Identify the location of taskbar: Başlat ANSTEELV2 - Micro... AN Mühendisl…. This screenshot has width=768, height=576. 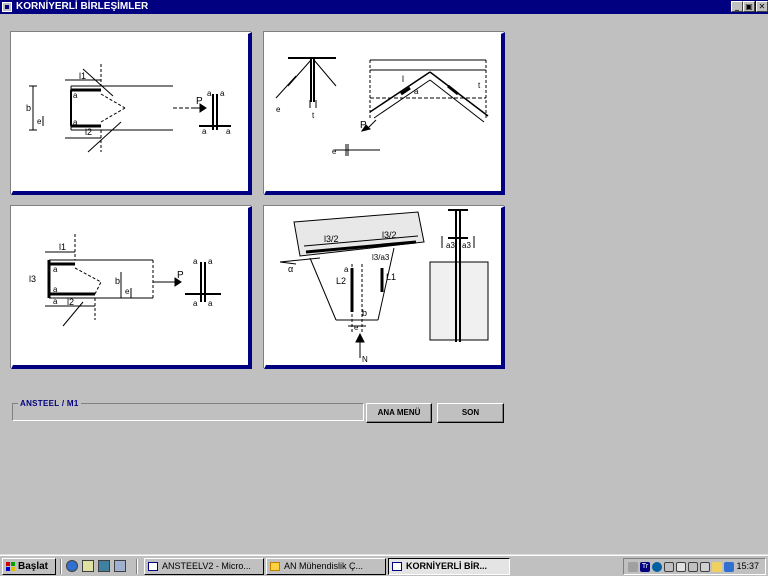
(384, 565).